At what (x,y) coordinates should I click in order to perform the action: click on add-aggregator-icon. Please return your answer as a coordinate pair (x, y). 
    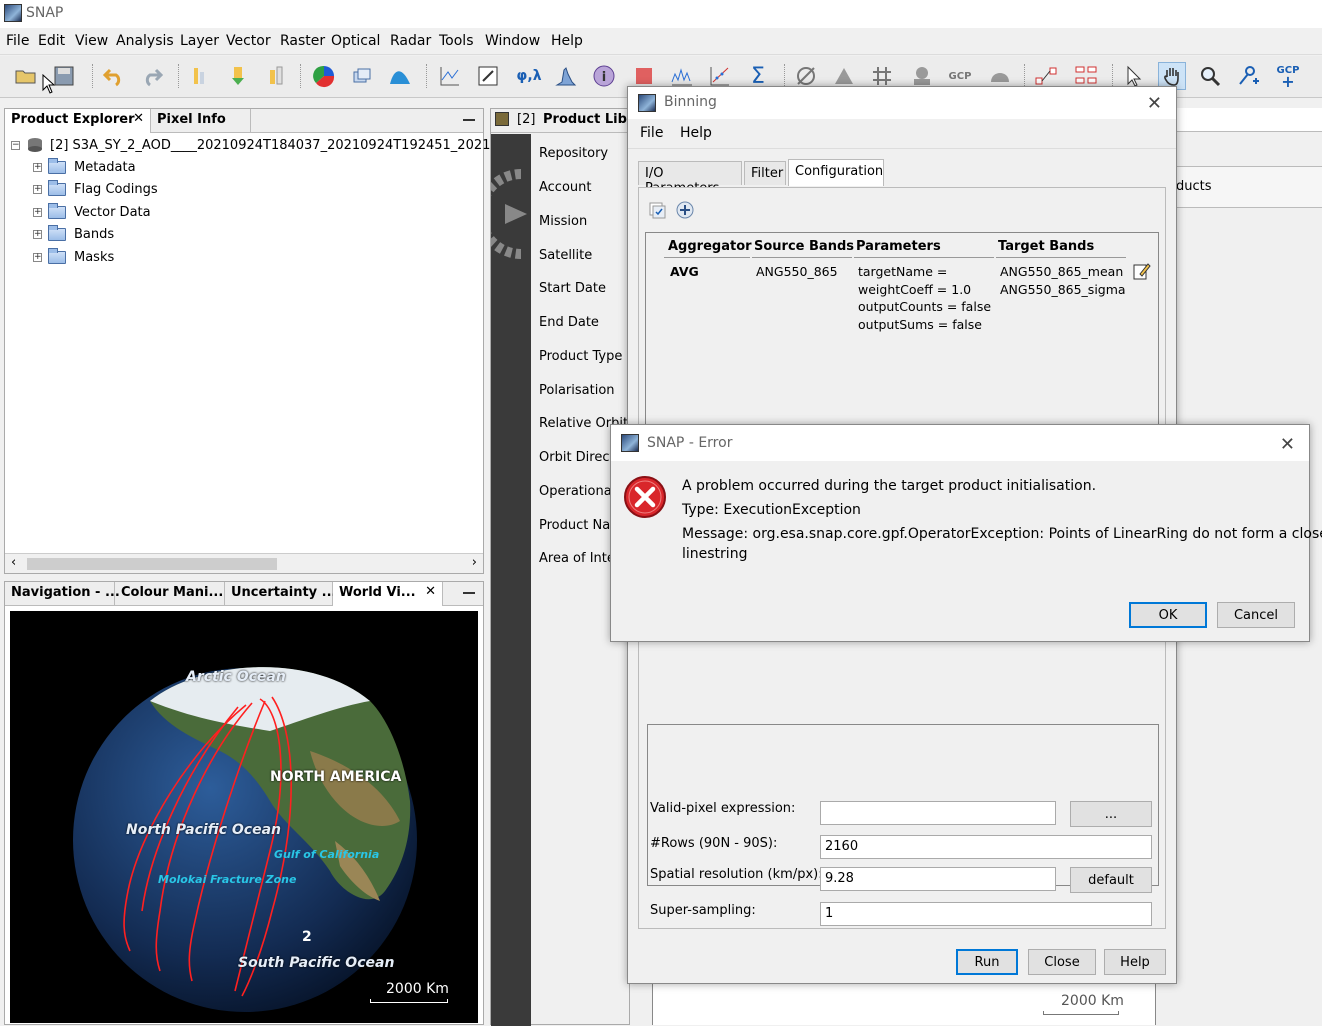
    Looking at the image, I should click on (685, 210).